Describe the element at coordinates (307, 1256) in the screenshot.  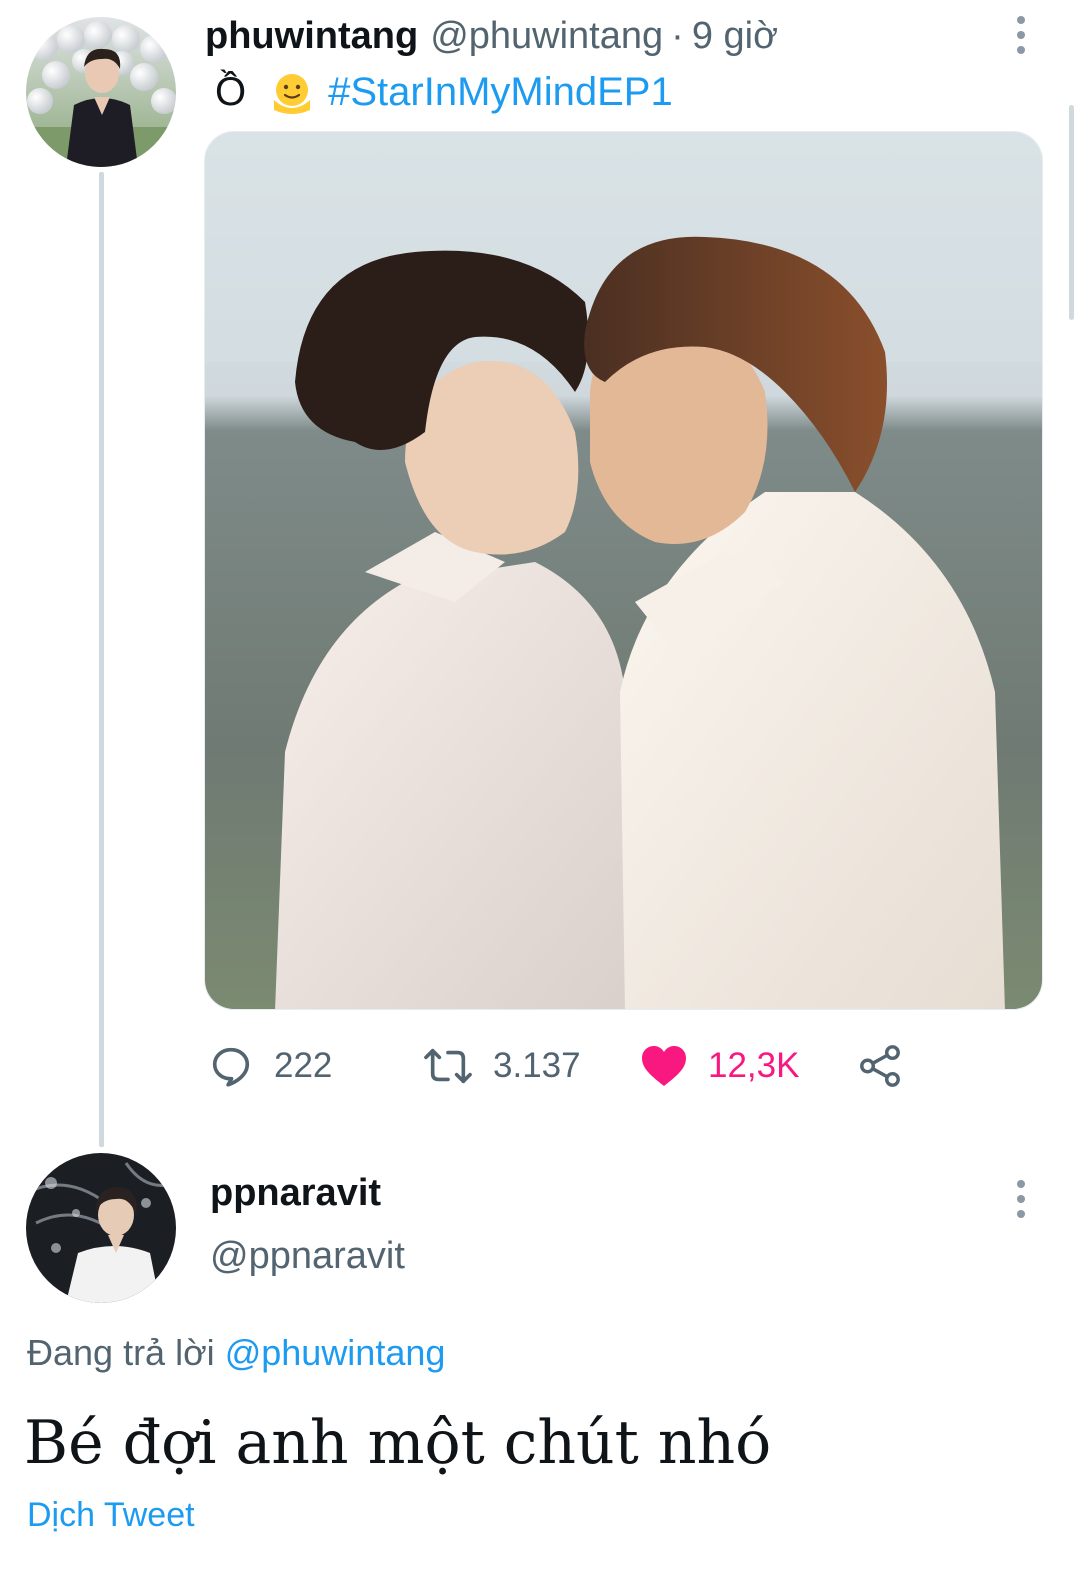
I see `reply-author-handle: @ppnaravit` at that location.